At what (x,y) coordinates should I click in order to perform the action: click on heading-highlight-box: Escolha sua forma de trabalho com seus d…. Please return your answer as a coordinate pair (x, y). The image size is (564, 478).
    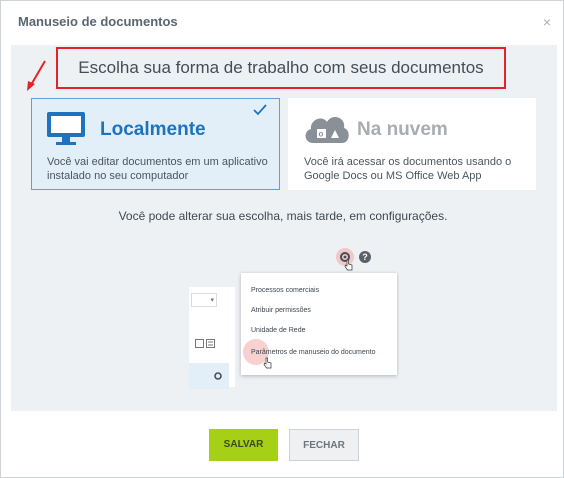
    Looking at the image, I should click on (281, 68).